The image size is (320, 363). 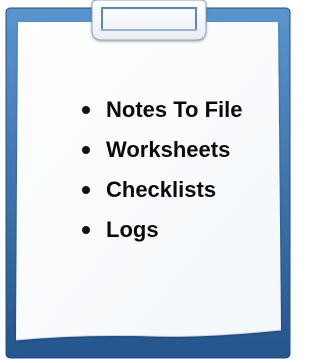 I want to click on list-item-label: Logs, so click(x=132, y=229).